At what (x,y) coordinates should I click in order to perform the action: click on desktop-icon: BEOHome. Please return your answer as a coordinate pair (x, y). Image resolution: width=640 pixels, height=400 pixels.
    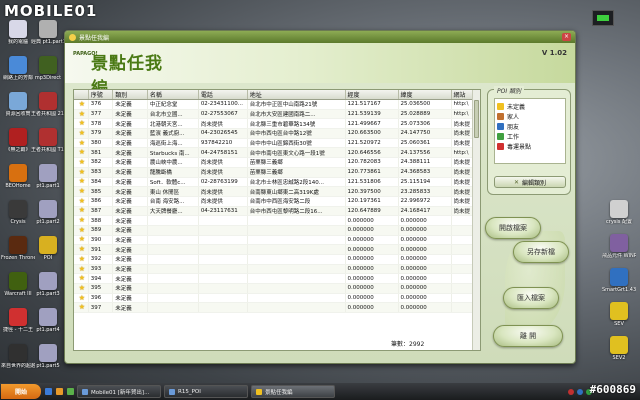
    Looking at the image, I should click on (18, 176).